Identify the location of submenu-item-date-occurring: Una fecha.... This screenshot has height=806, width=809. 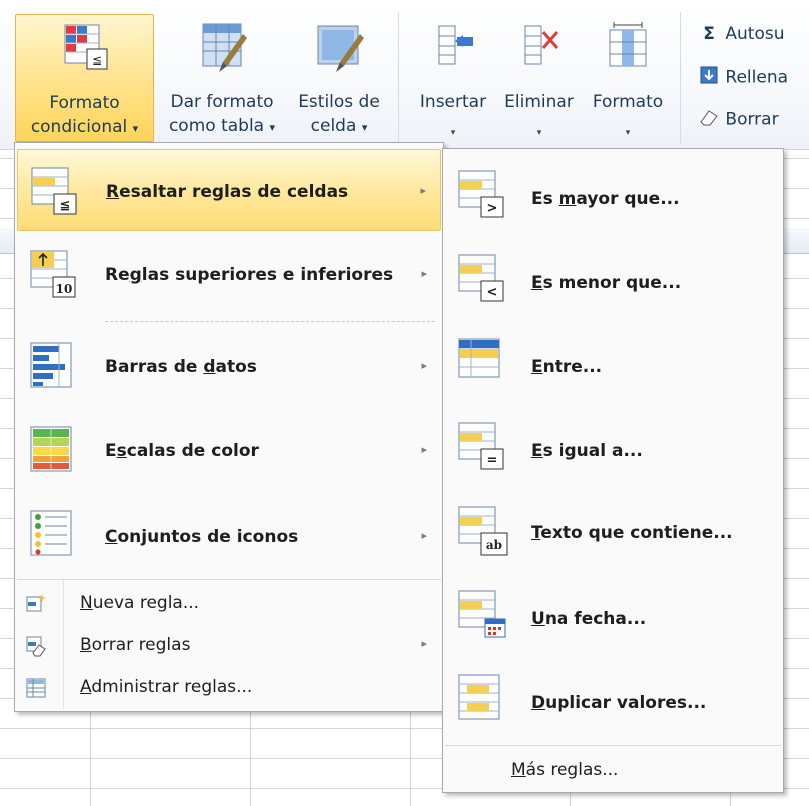
(613, 616).